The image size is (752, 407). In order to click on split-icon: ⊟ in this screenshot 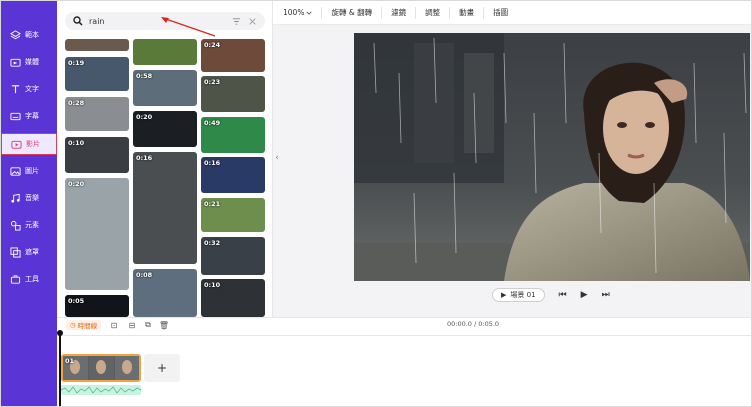, I will do `click(132, 325)`.